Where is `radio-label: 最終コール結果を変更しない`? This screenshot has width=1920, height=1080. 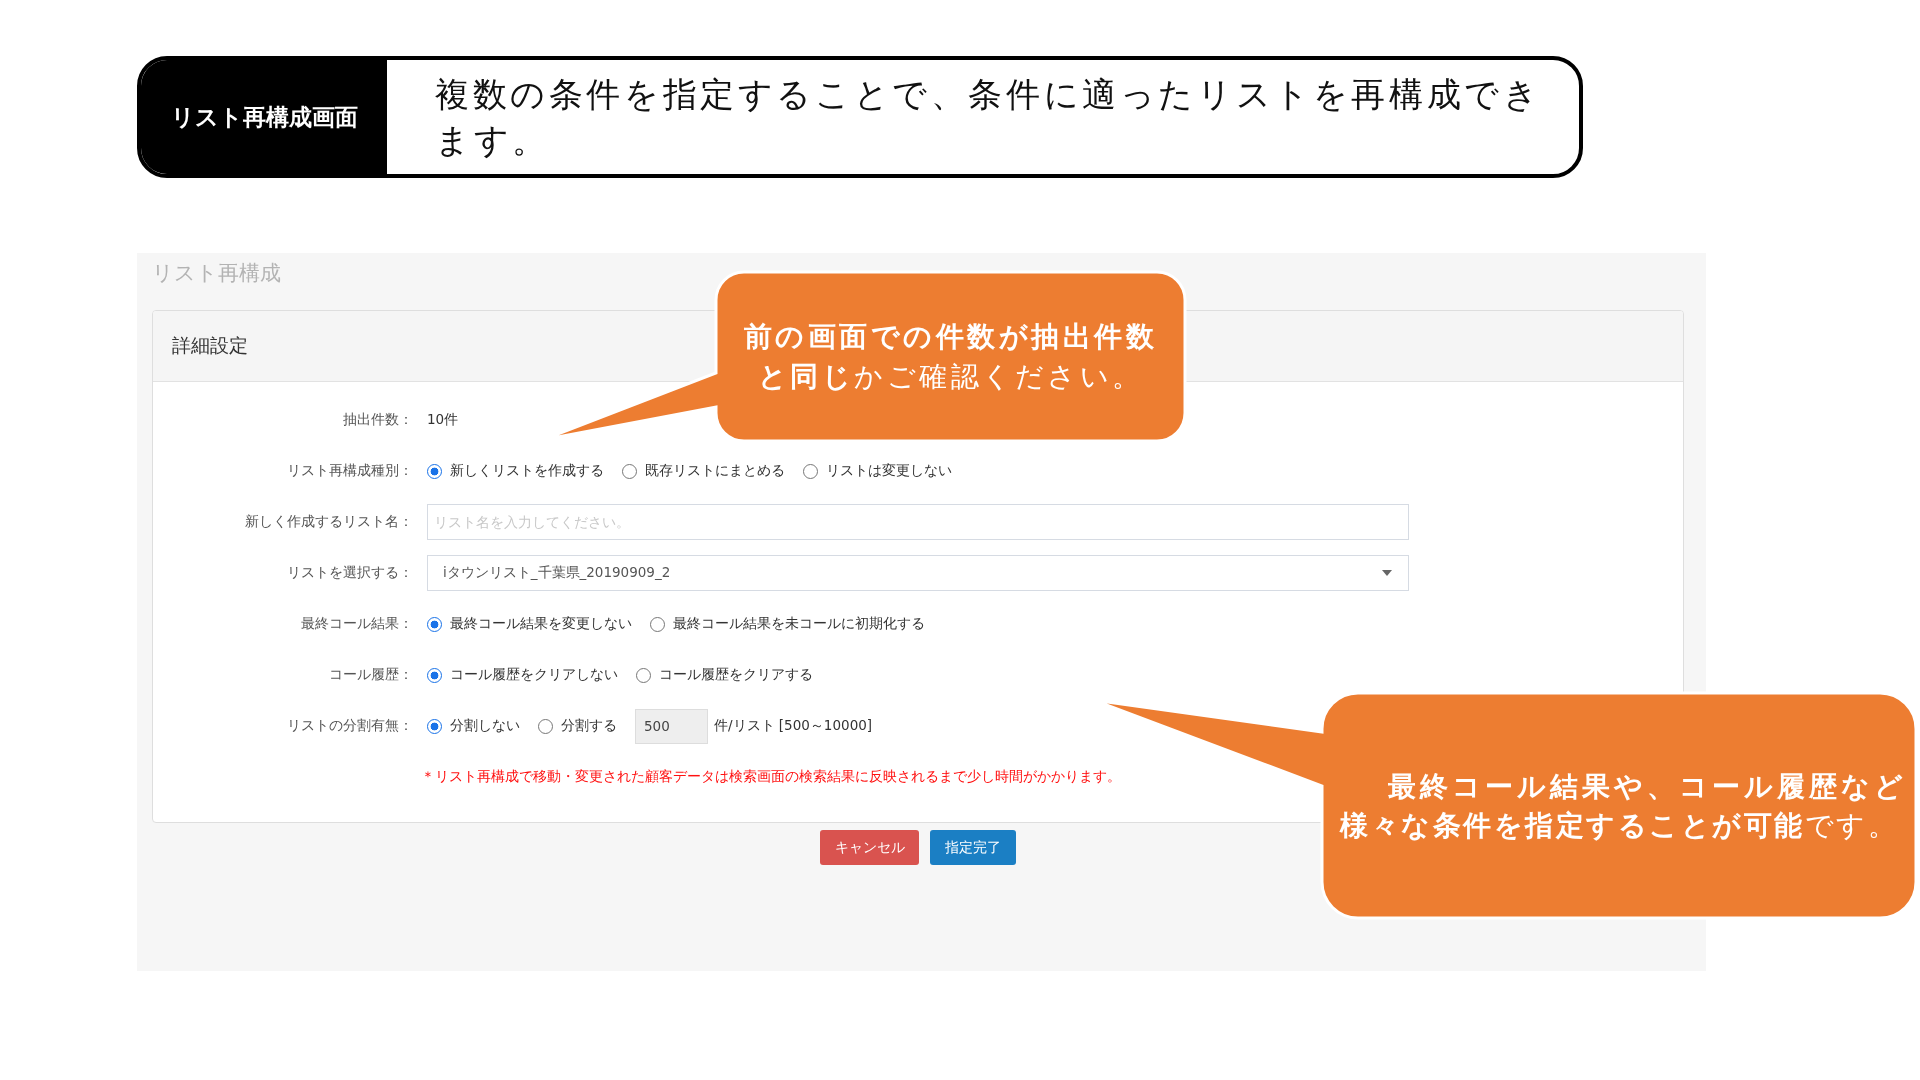
radio-label: 最終コール結果を変更しない is located at coordinates (541, 624).